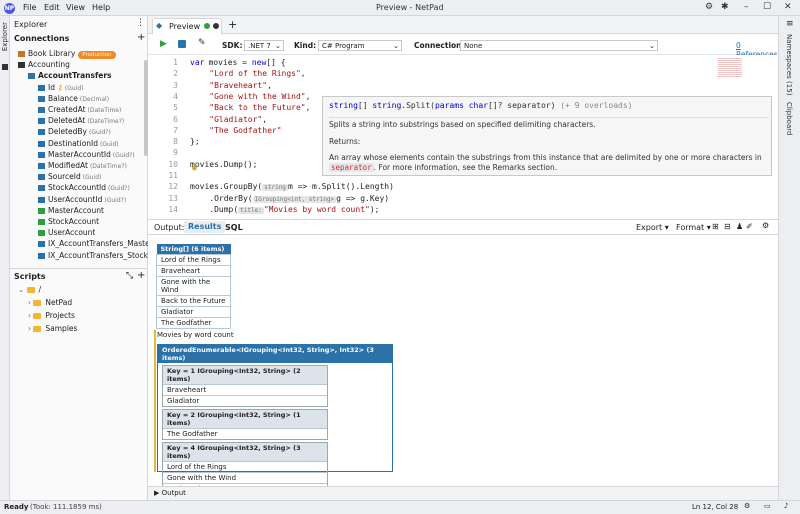 Image resolution: width=800 pixels, height=514 pixels. What do you see at coordinates (30, 276) in the screenshot?
I see `scripts-title: Scripts` at bounding box center [30, 276].